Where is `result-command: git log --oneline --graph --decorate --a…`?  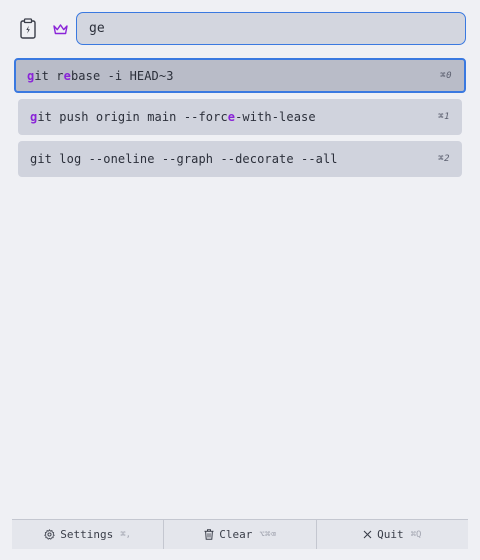
result-command: git log --oneline --graph --decorate --a… is located at coordinates (234, 159).